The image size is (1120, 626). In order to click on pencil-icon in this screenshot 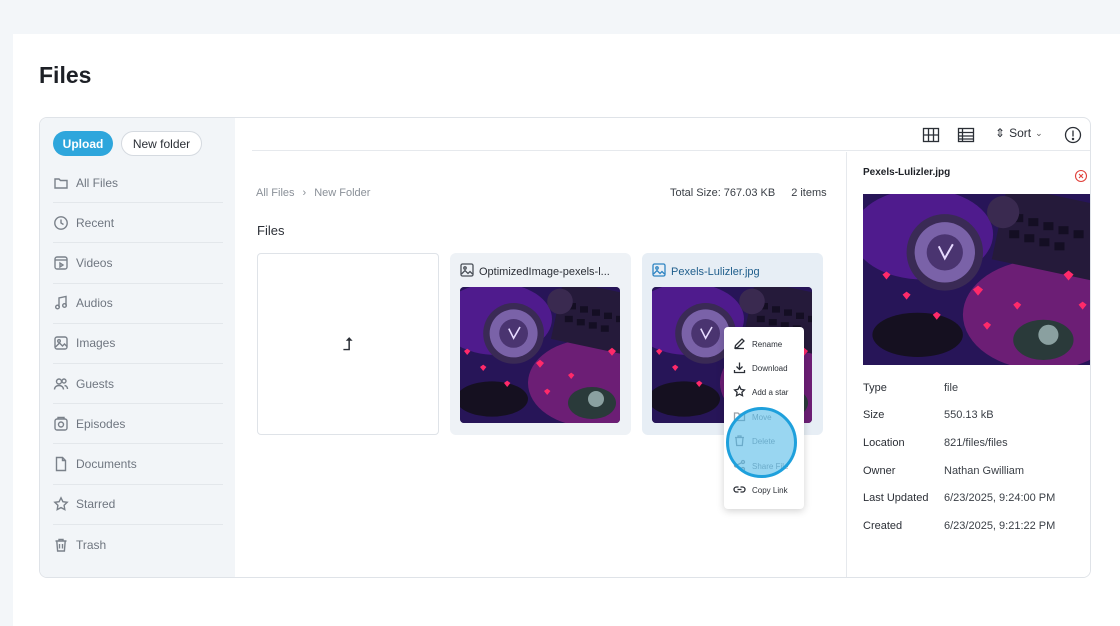, I will do `click(739, 344)`.